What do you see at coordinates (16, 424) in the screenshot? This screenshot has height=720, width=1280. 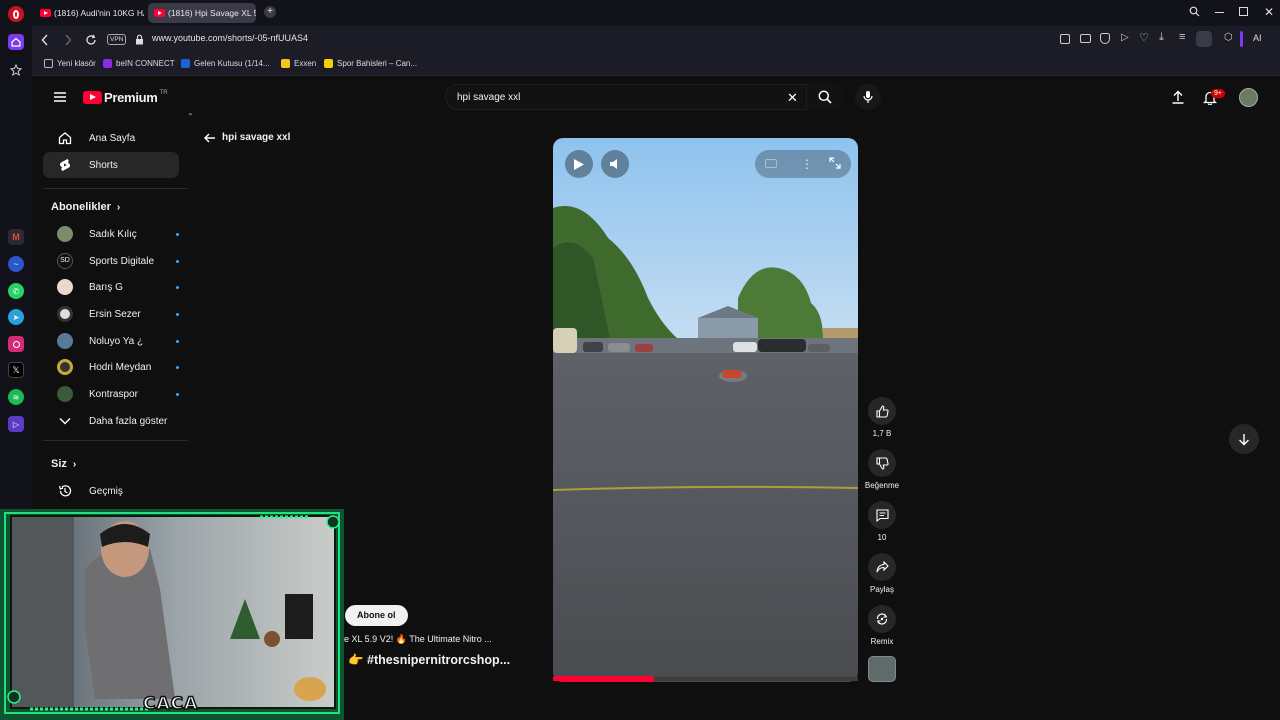 I see `player-icon: ▷` at bounding box center [16, 424].